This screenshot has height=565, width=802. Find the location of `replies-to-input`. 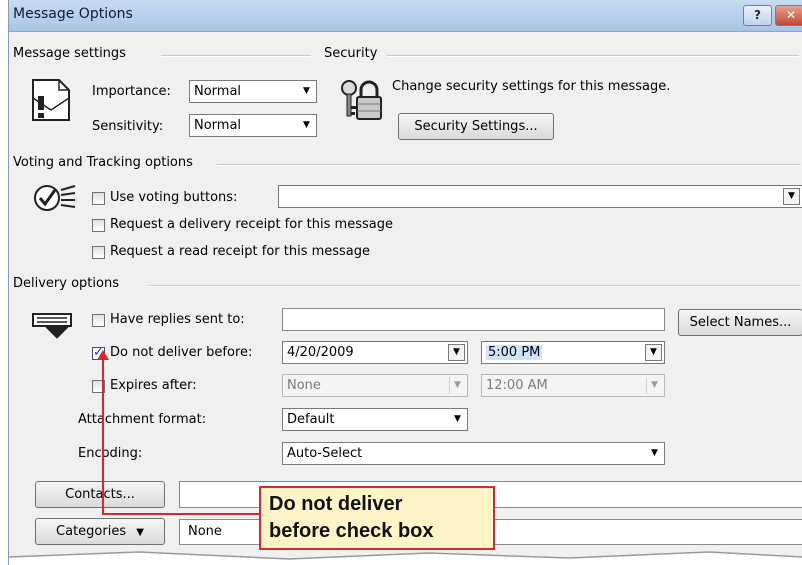

replies-to-input is located at coordinates (473, 319).